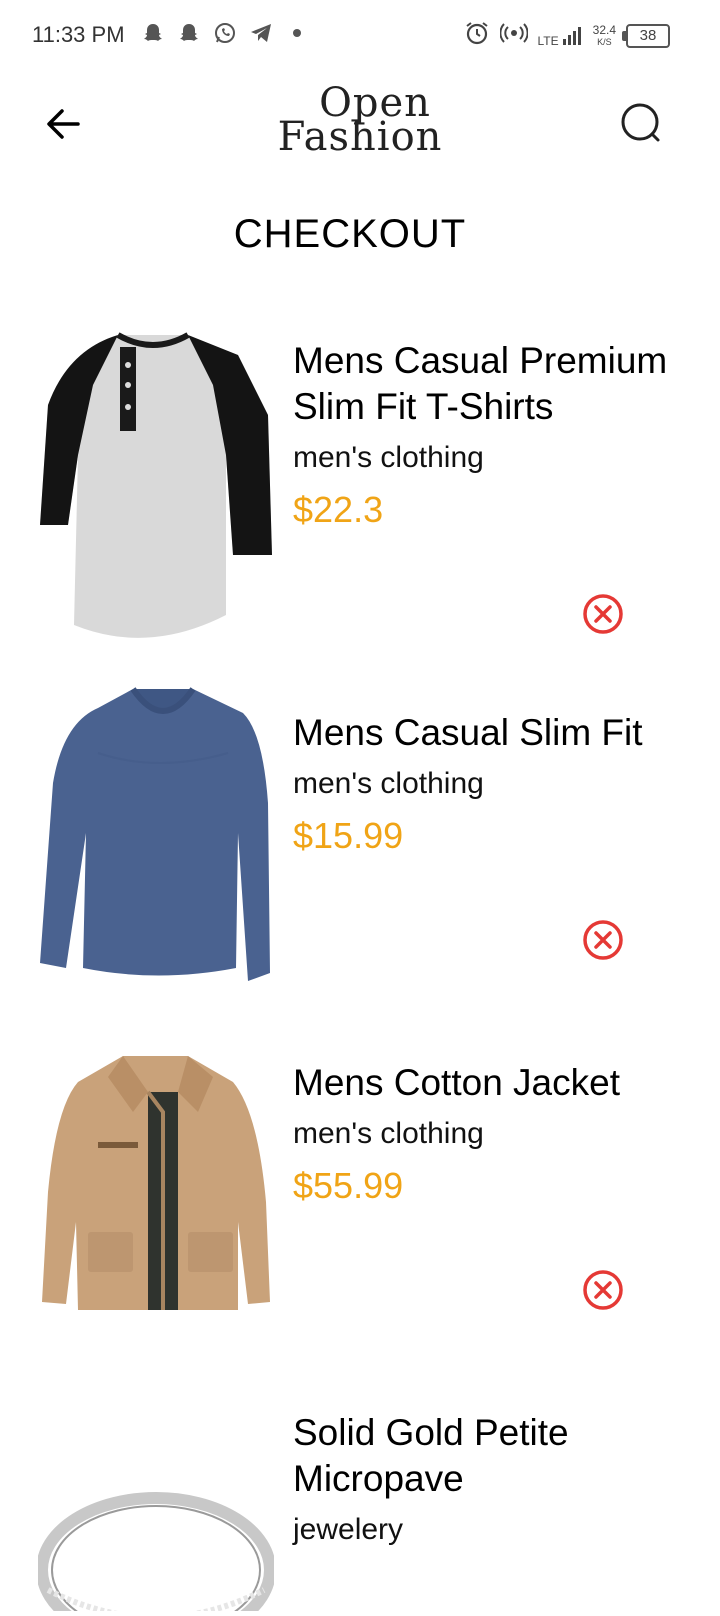  What do you see at coordinates (348, 1529) in the screenshot?
I see `product-category: jewelery` at bounding box center [348, 1529].